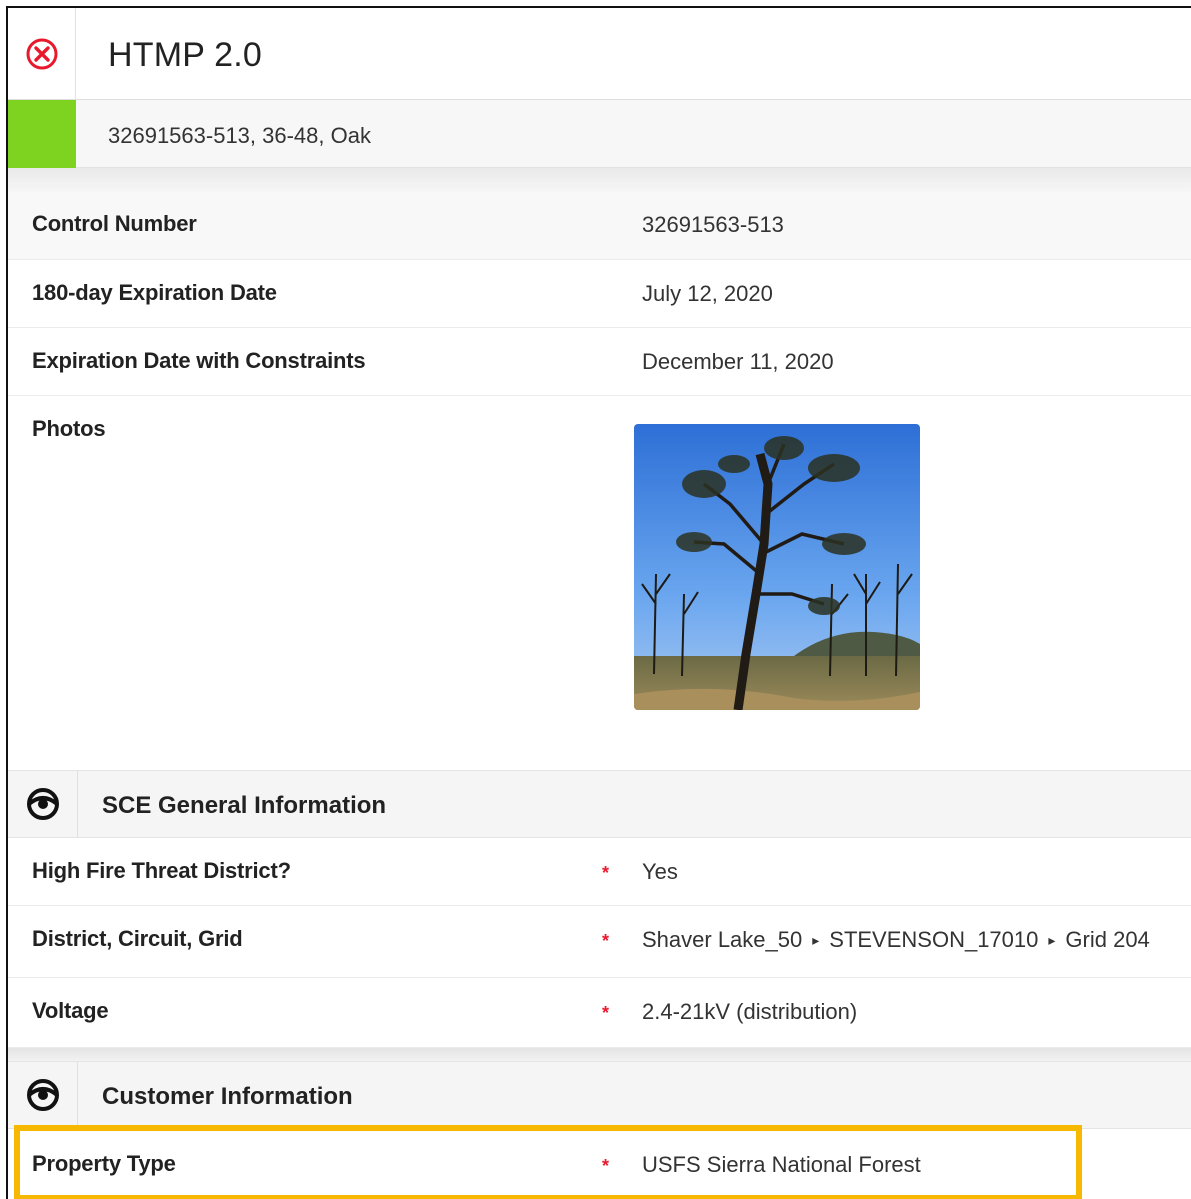 Image resolution: width=1191 pixels, height=1199 pixels. What do you see at coordinates (42, 134) in the screenshot?
I see `status-indicator` at bounding box center [42, 134].